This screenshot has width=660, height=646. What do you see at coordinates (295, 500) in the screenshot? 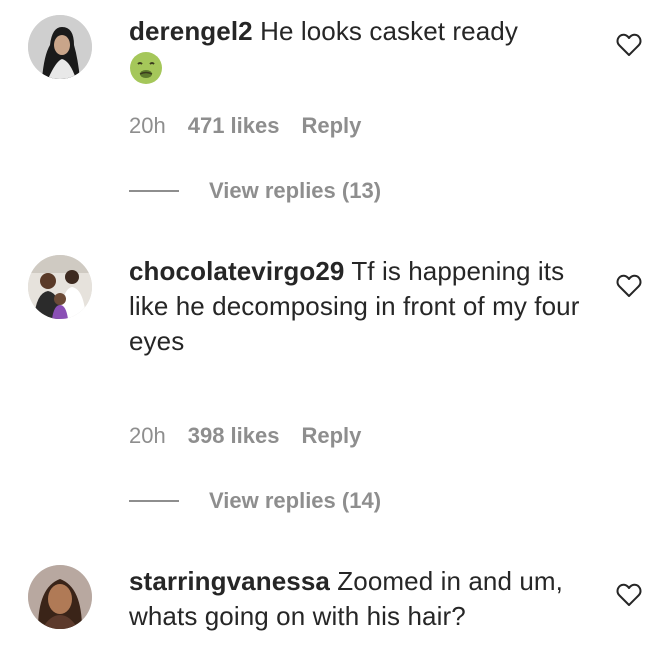
I see `view-replies-label: View replies (14)` at bounding box center [295, 500].